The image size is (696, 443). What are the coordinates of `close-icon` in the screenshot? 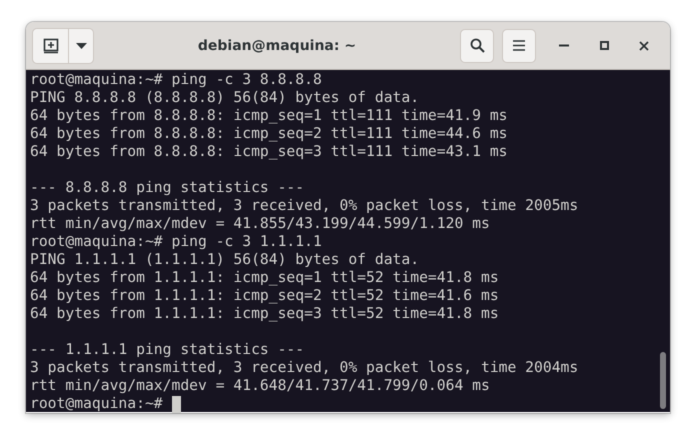 It's located at (644, 45).